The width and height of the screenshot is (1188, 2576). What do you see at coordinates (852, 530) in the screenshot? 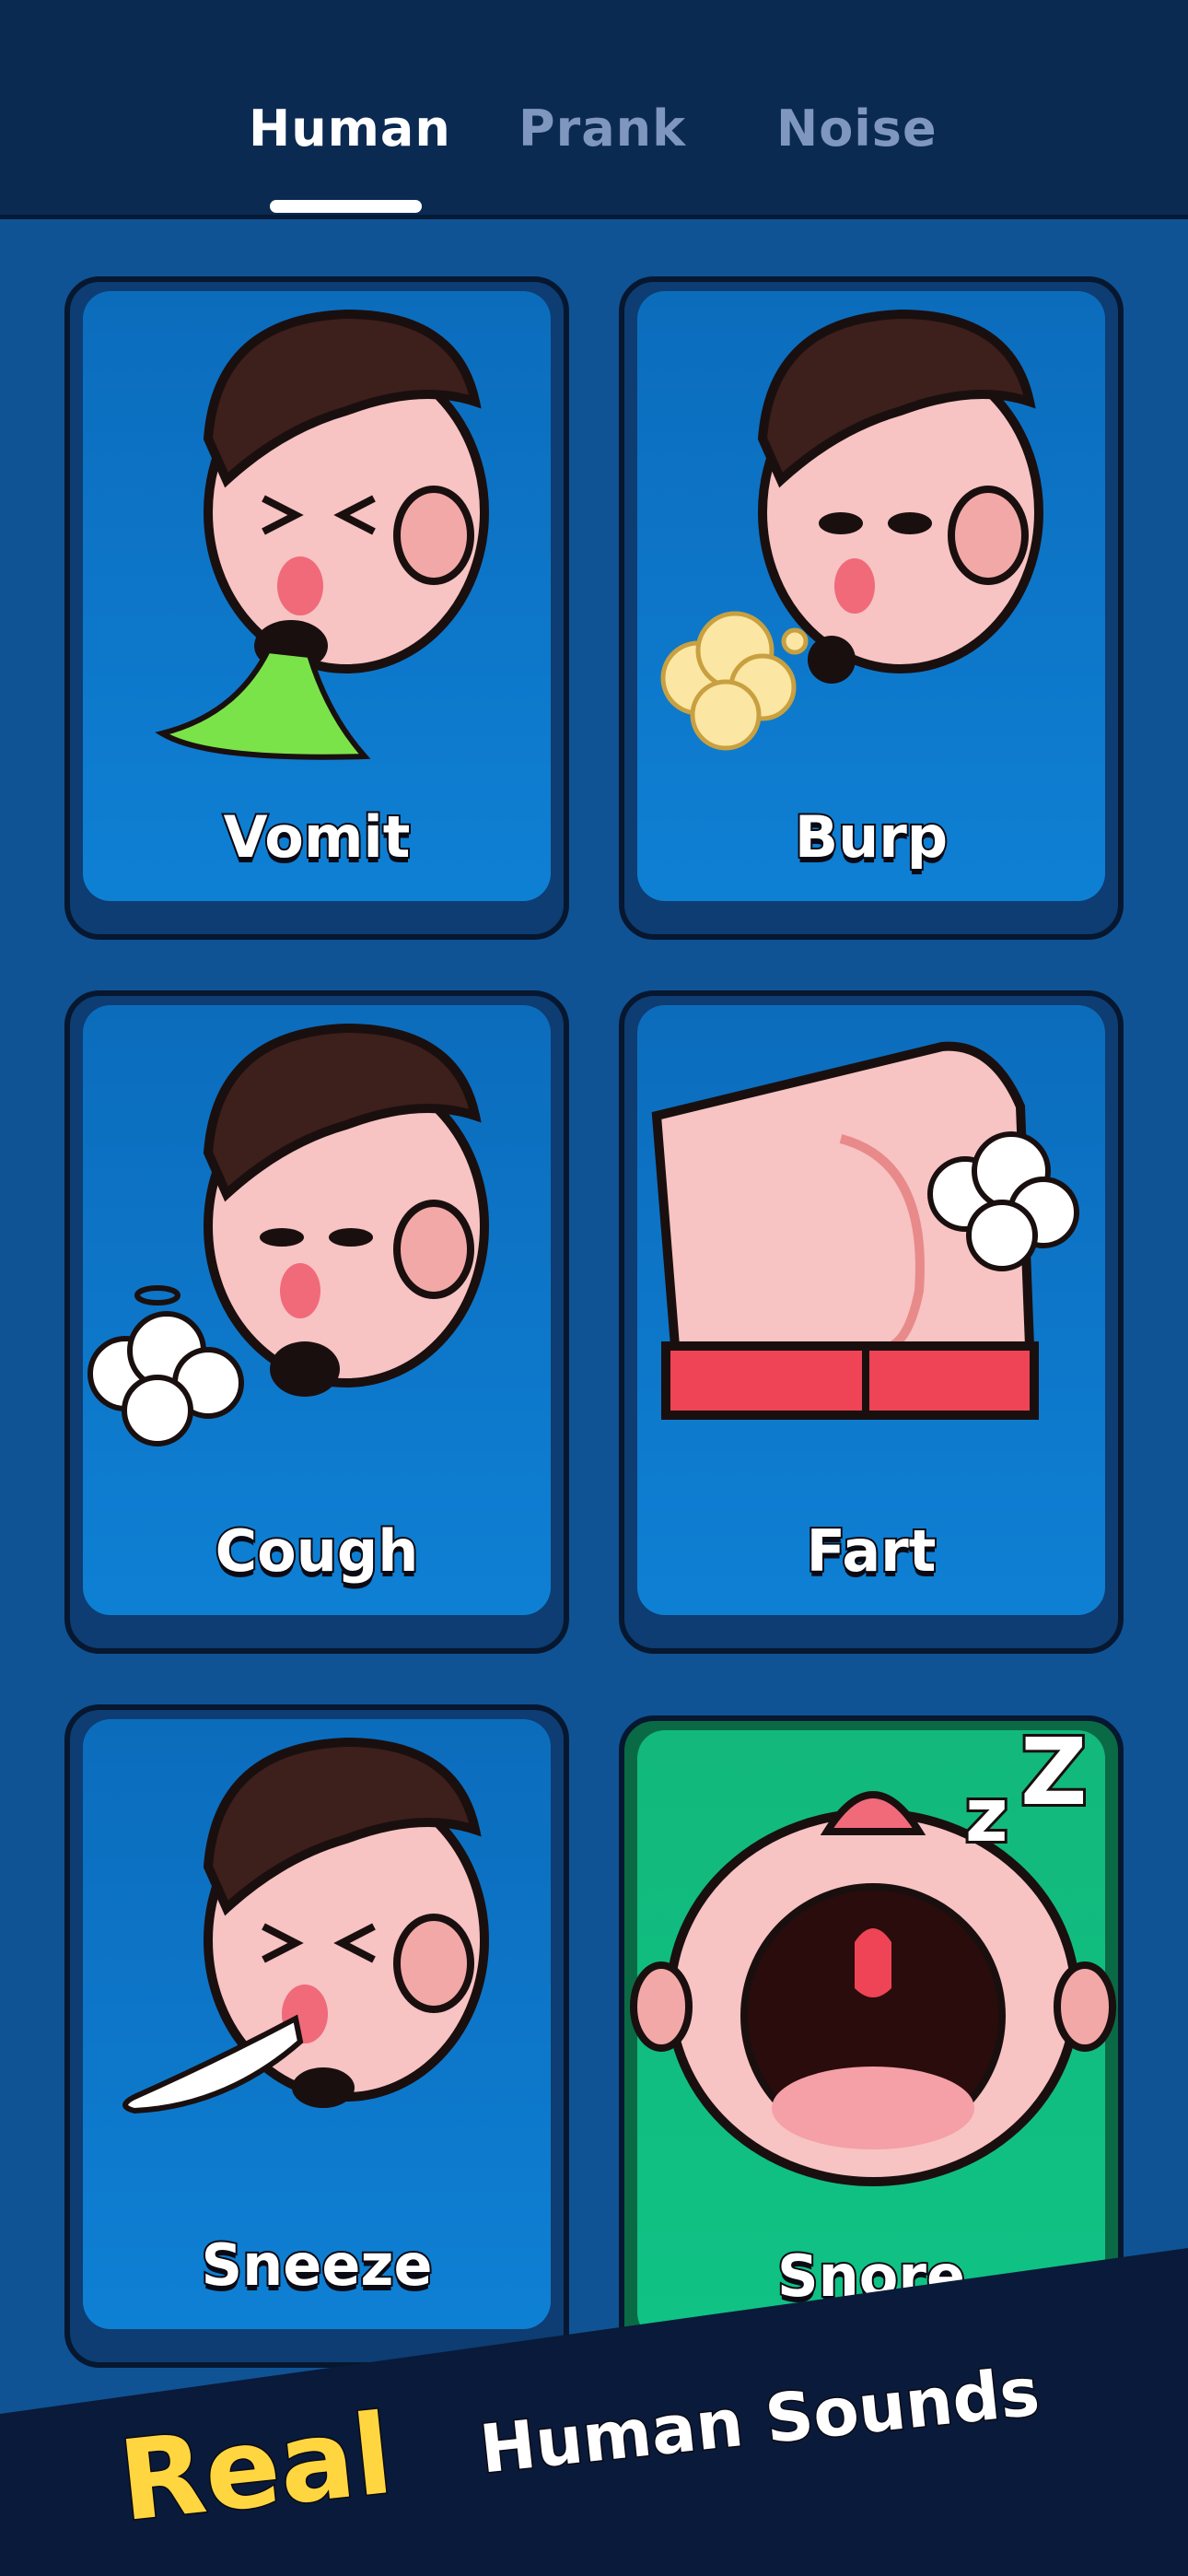
I see `burp-face-icon` at bounding box center [852, 530].